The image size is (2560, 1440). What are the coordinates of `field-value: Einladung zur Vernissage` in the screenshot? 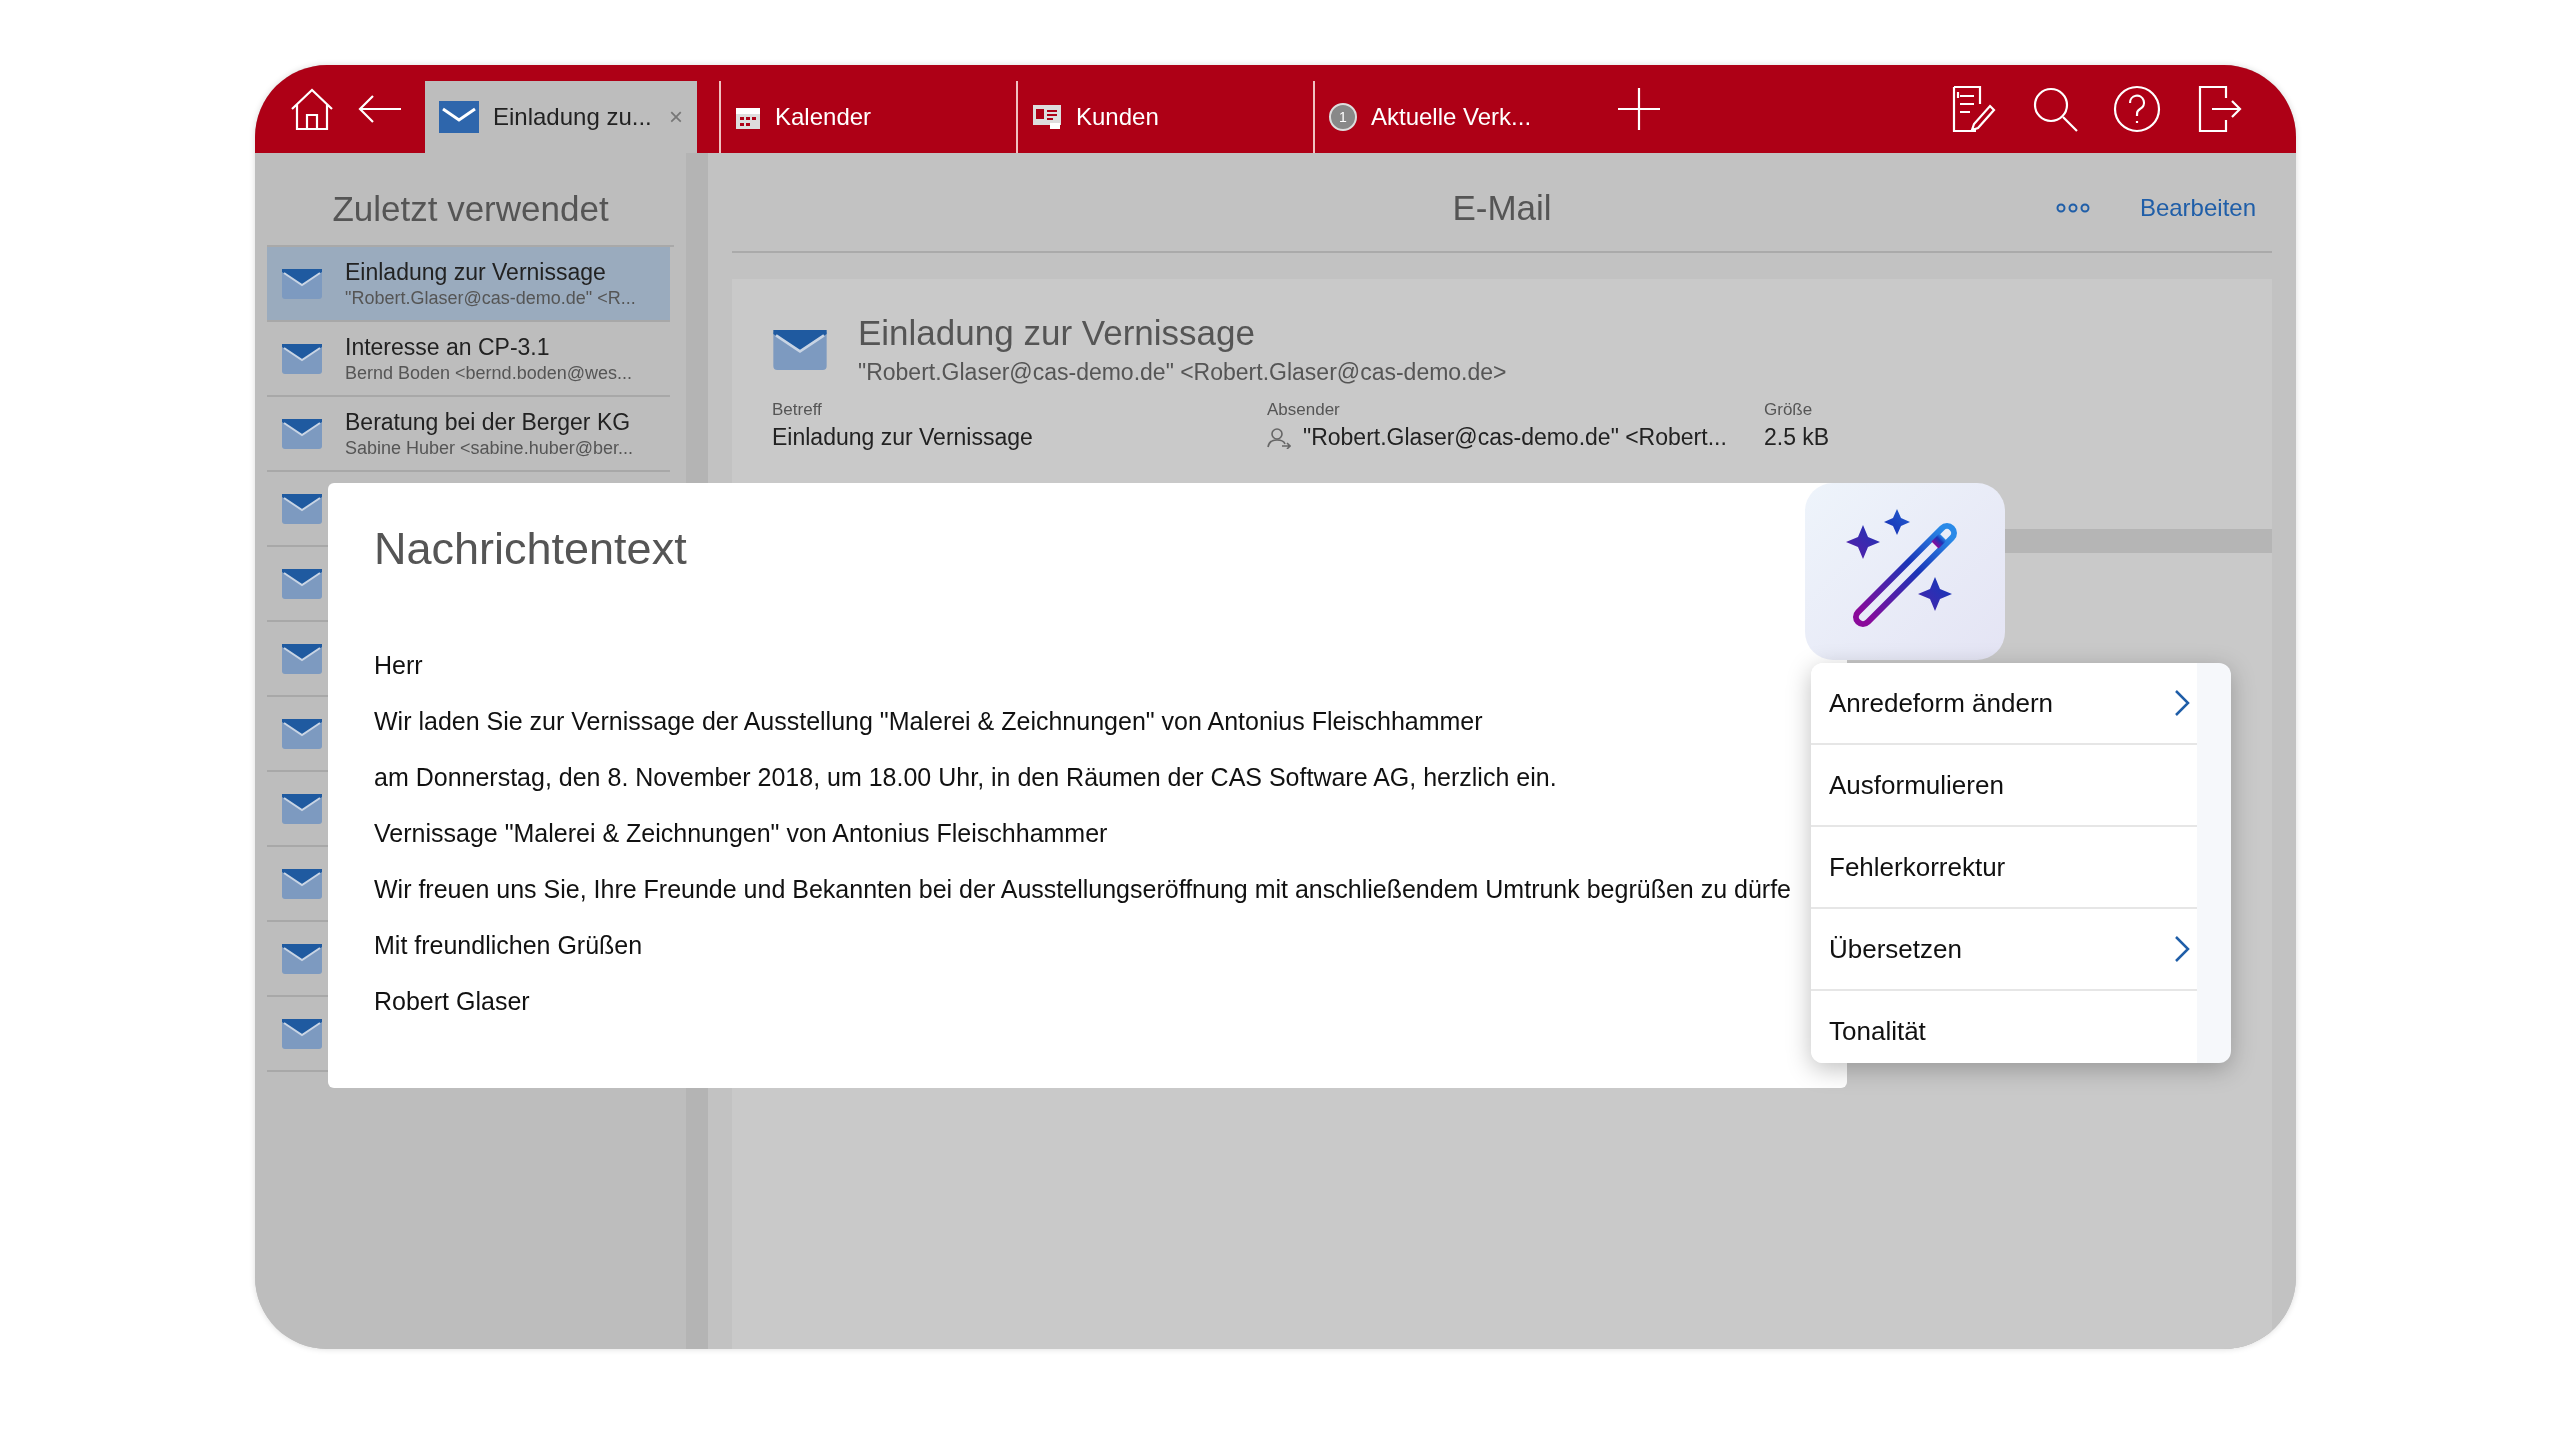 It's located at (902, 437).